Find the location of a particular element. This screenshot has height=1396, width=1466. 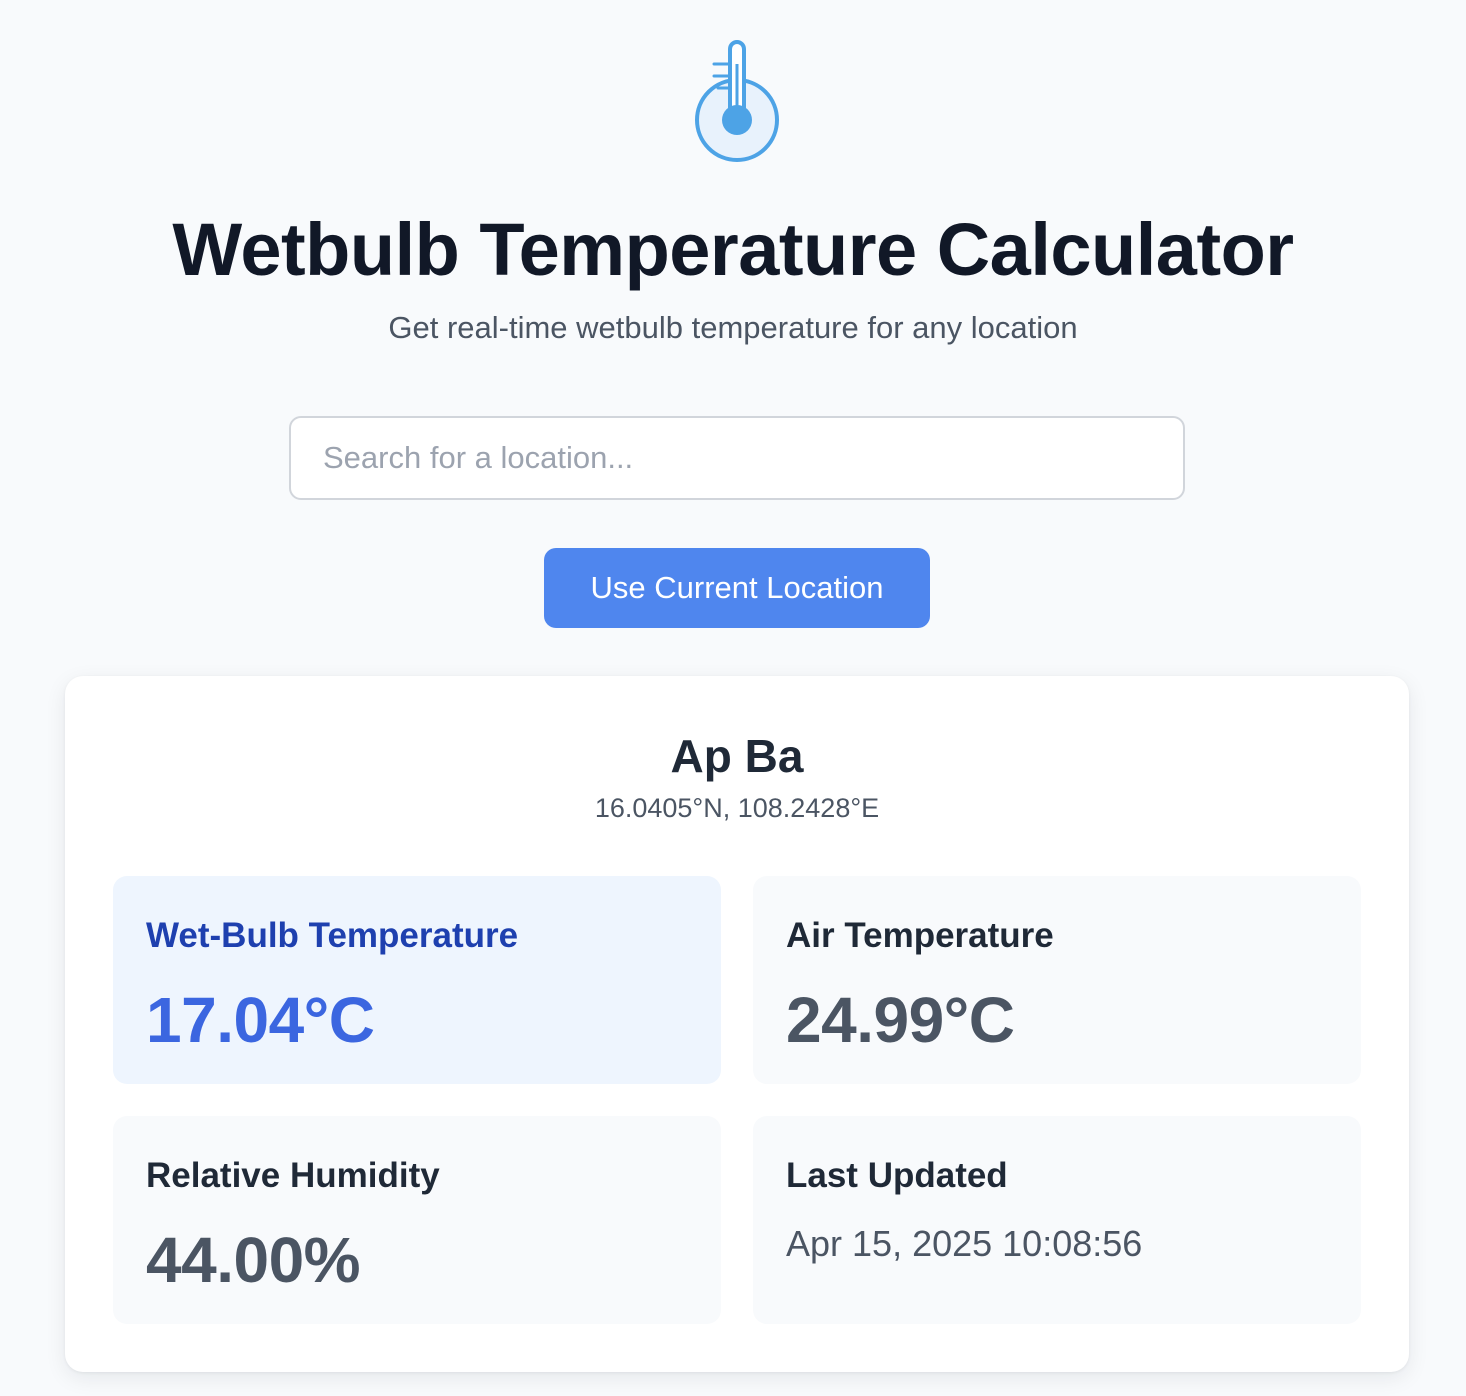

last-updated-tile: Last Updated Apr 15, 2025 10:08:56 is located at coordinates (1057, 1220).